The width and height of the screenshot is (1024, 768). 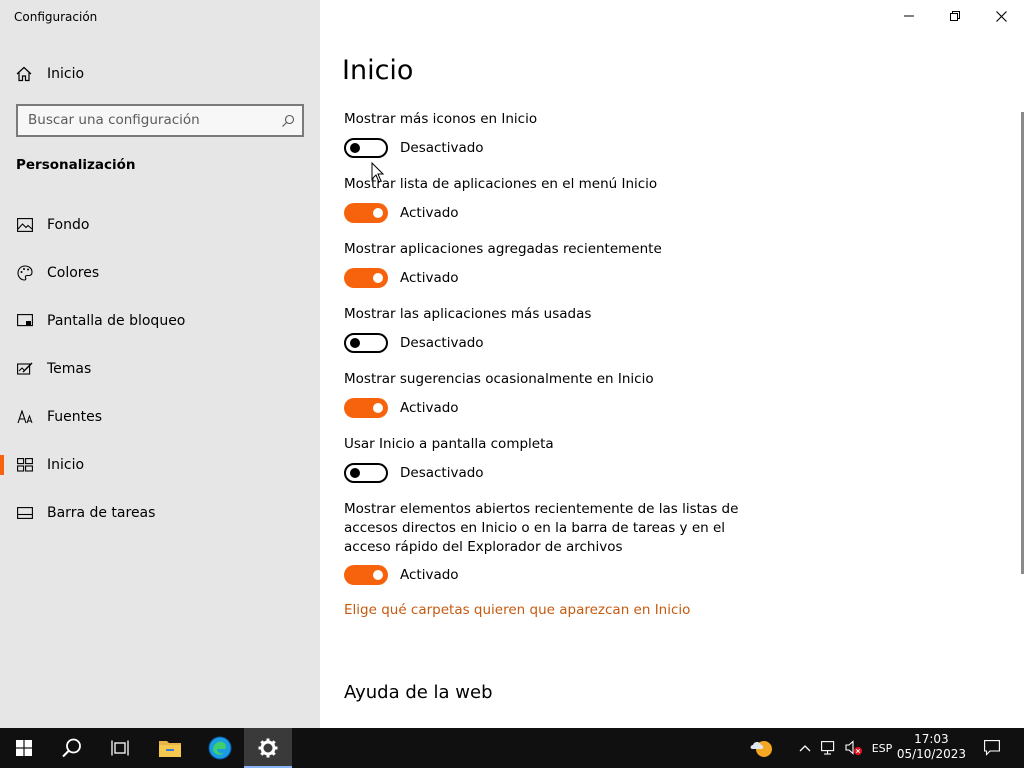 I want to click on sidebar-item-pantalla-de-bloqueo: Pantalla de bloqueo, so click(x=160, y=321).